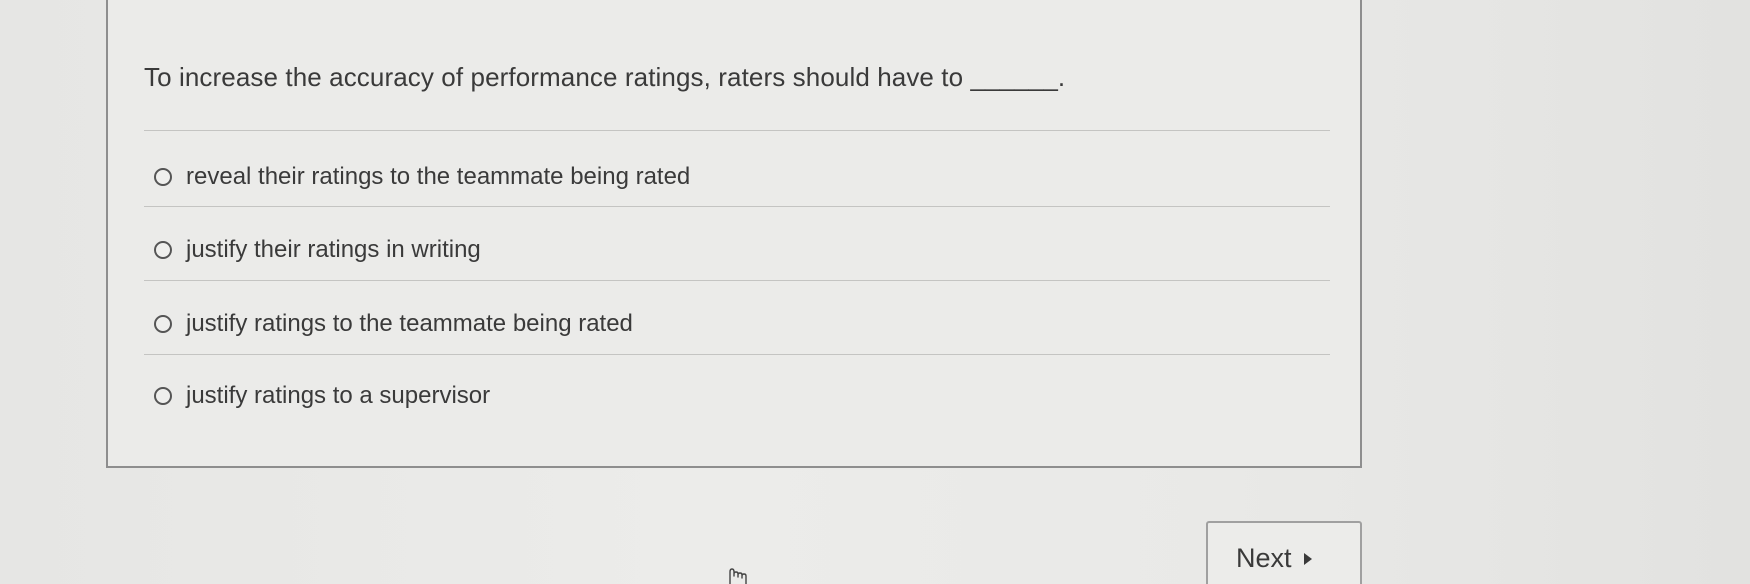 This screenshot has width=1750, height=584. What do you see at coordinates (333, 249) in the screenshot?
I see `option-label: justify their ratings in writing` at bounding box center [333, 249].